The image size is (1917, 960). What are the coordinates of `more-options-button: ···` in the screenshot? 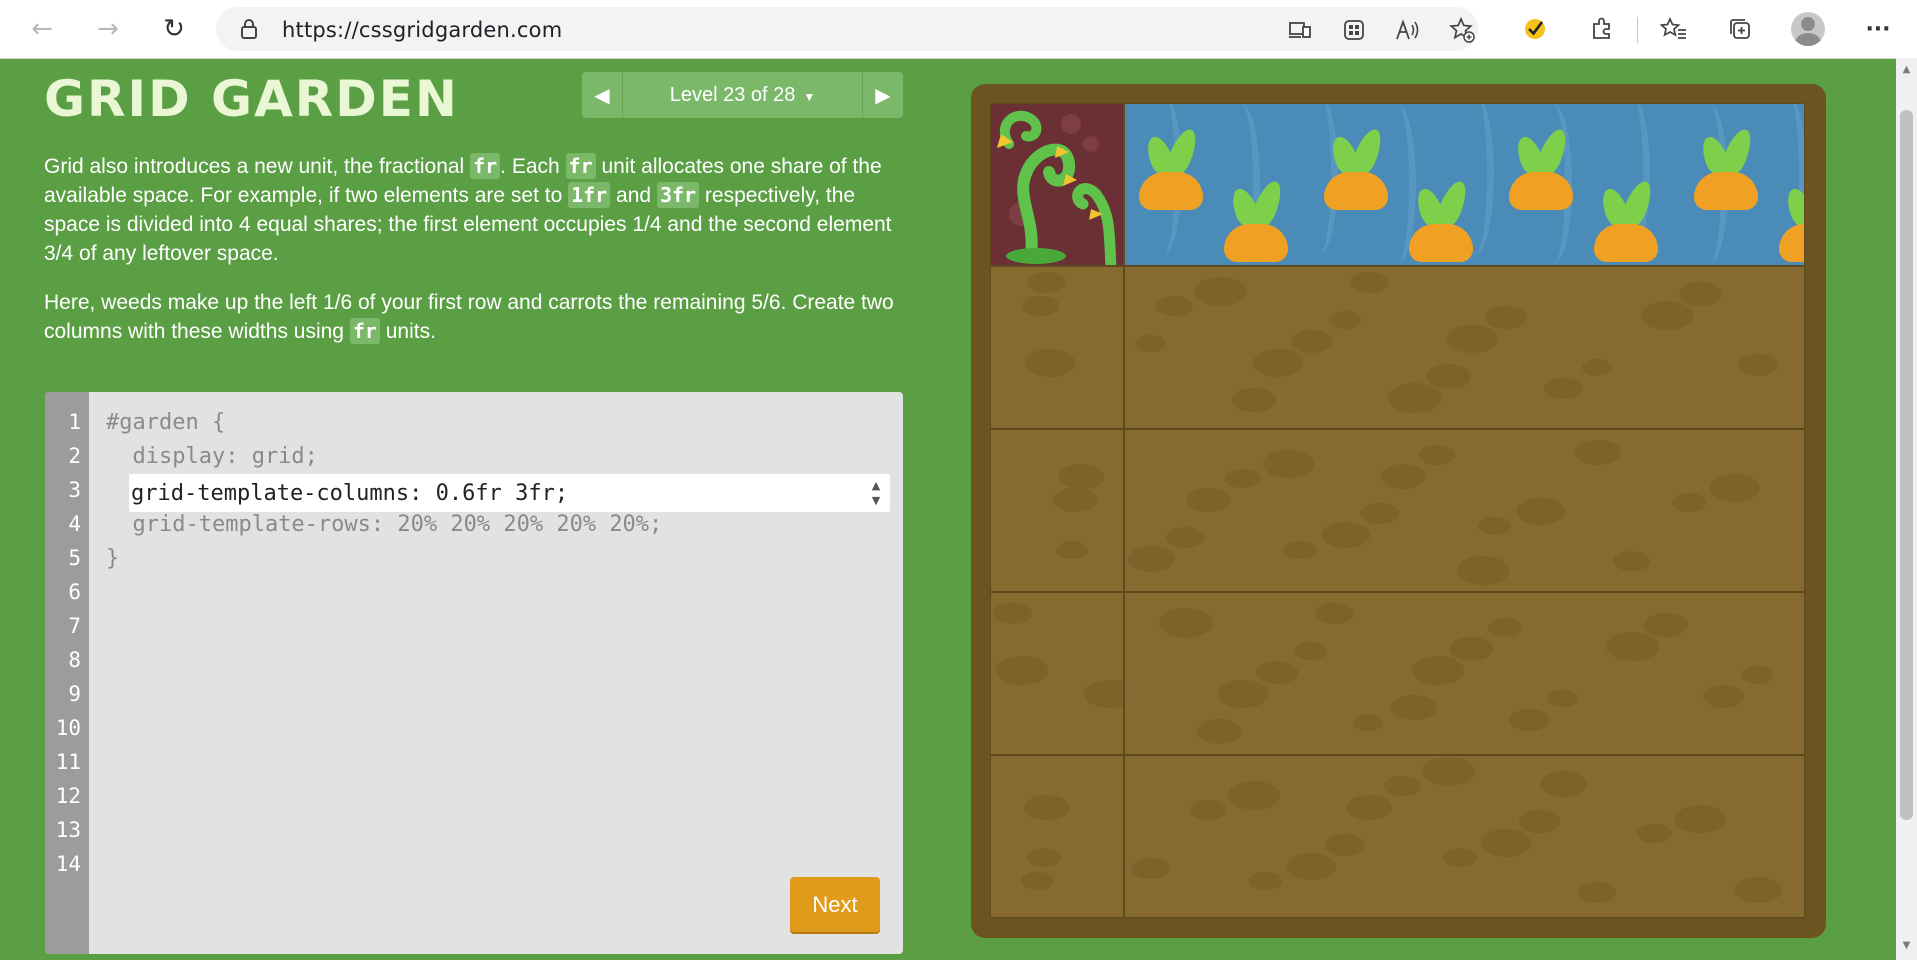 It's located at (1878, 29).